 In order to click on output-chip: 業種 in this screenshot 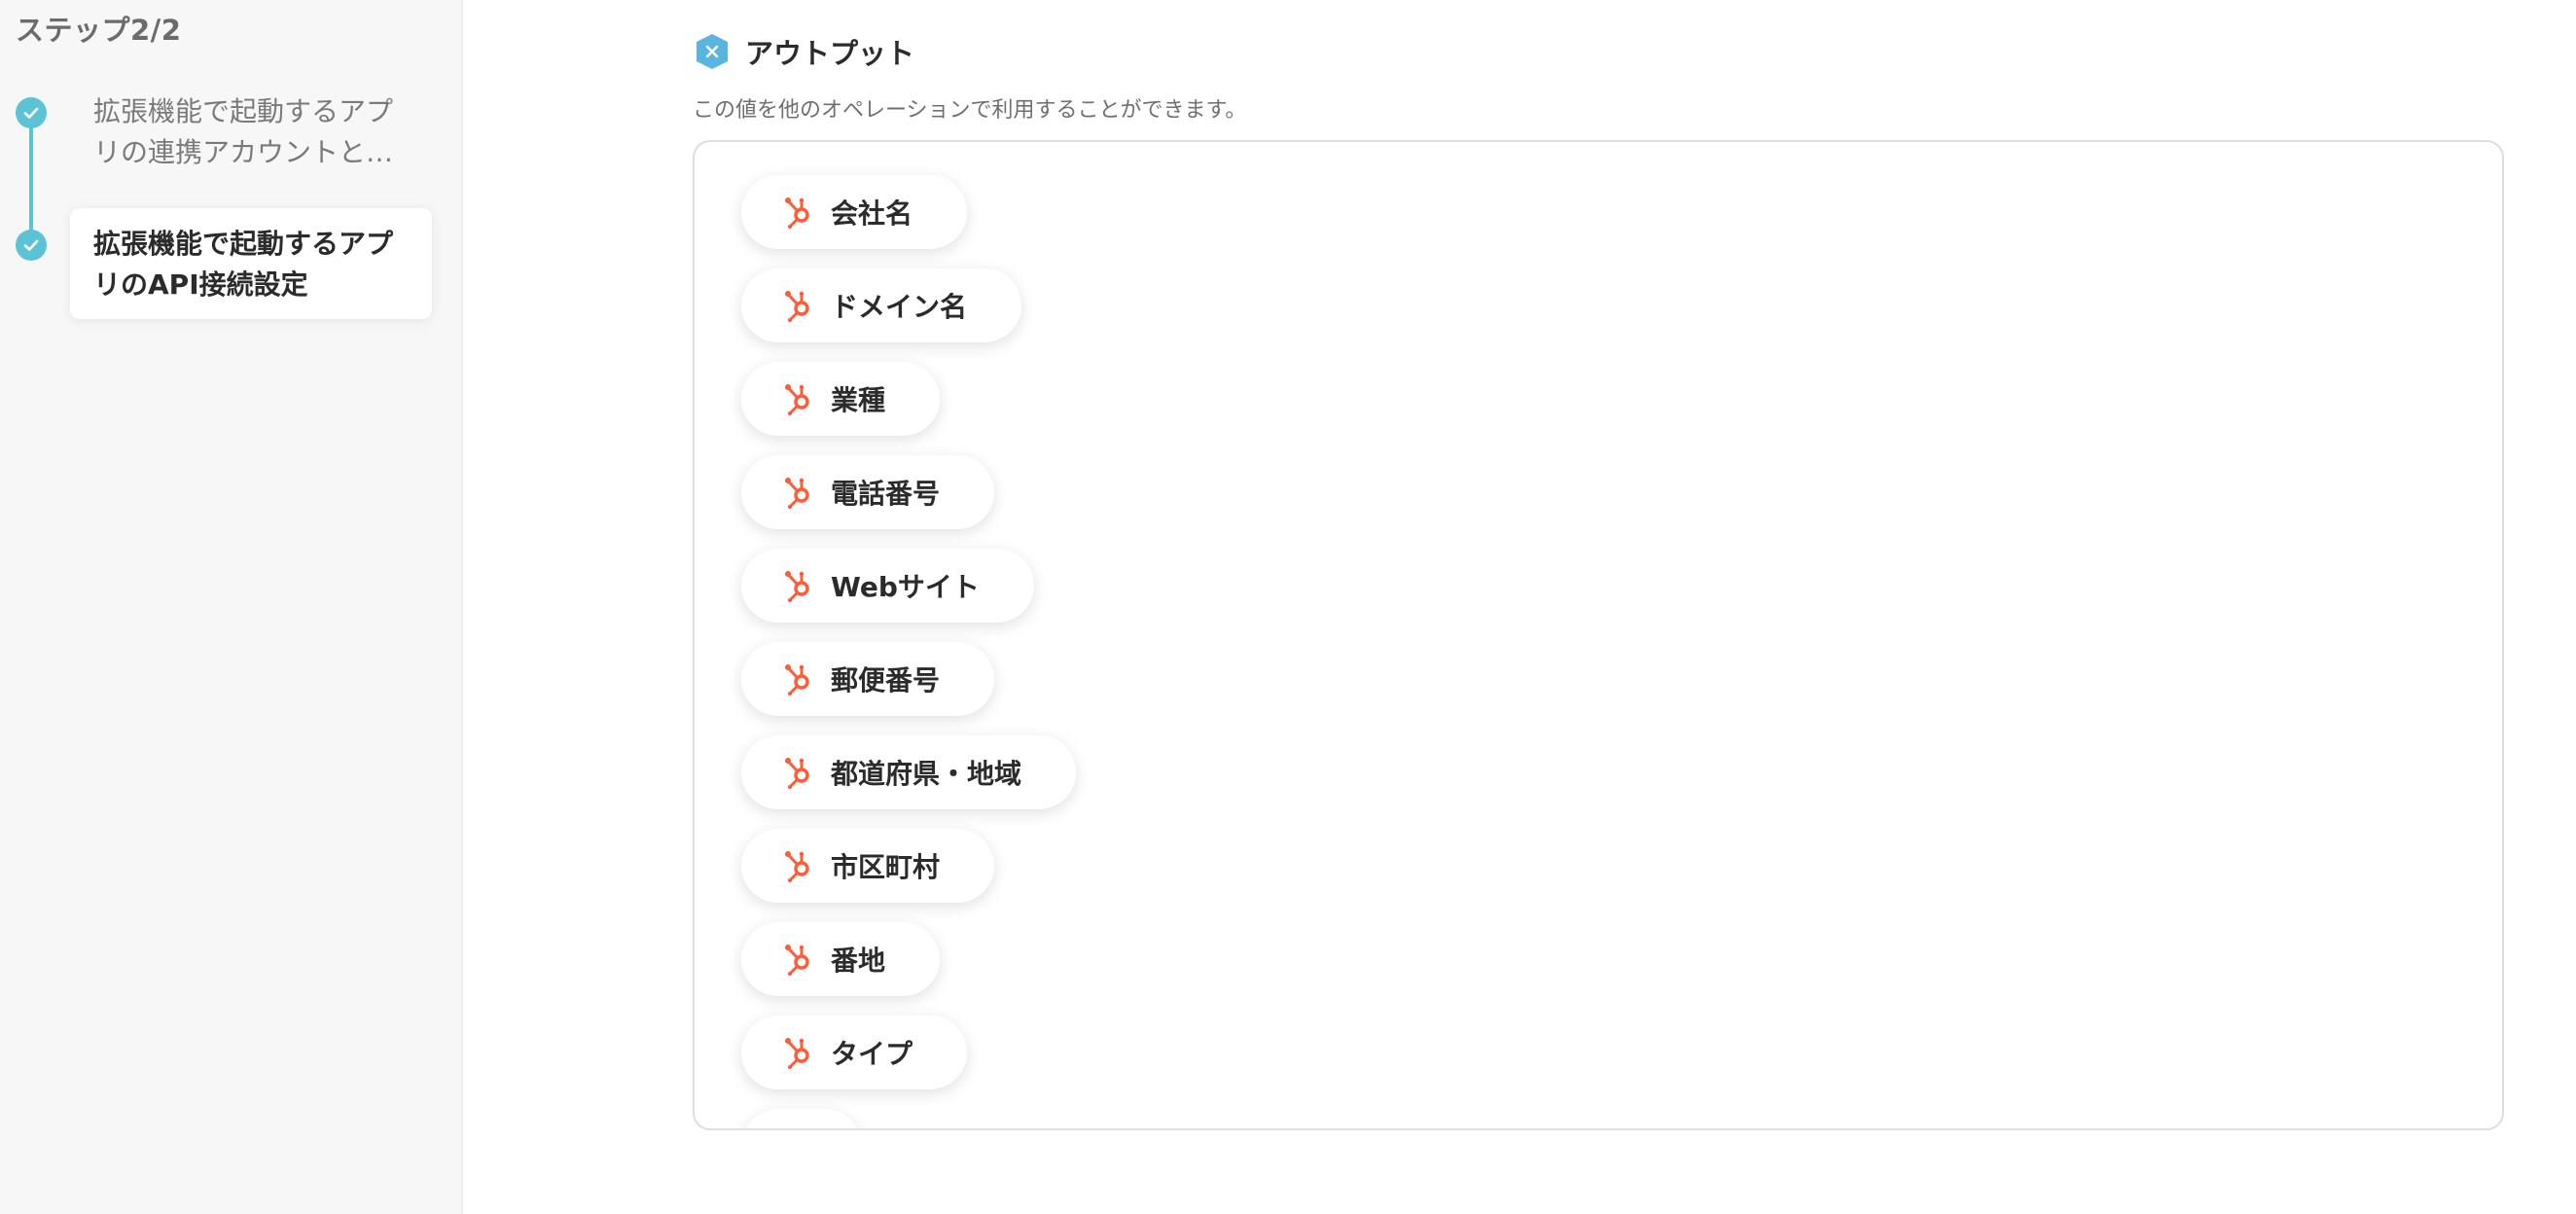, I will do `click(841, 399)`.